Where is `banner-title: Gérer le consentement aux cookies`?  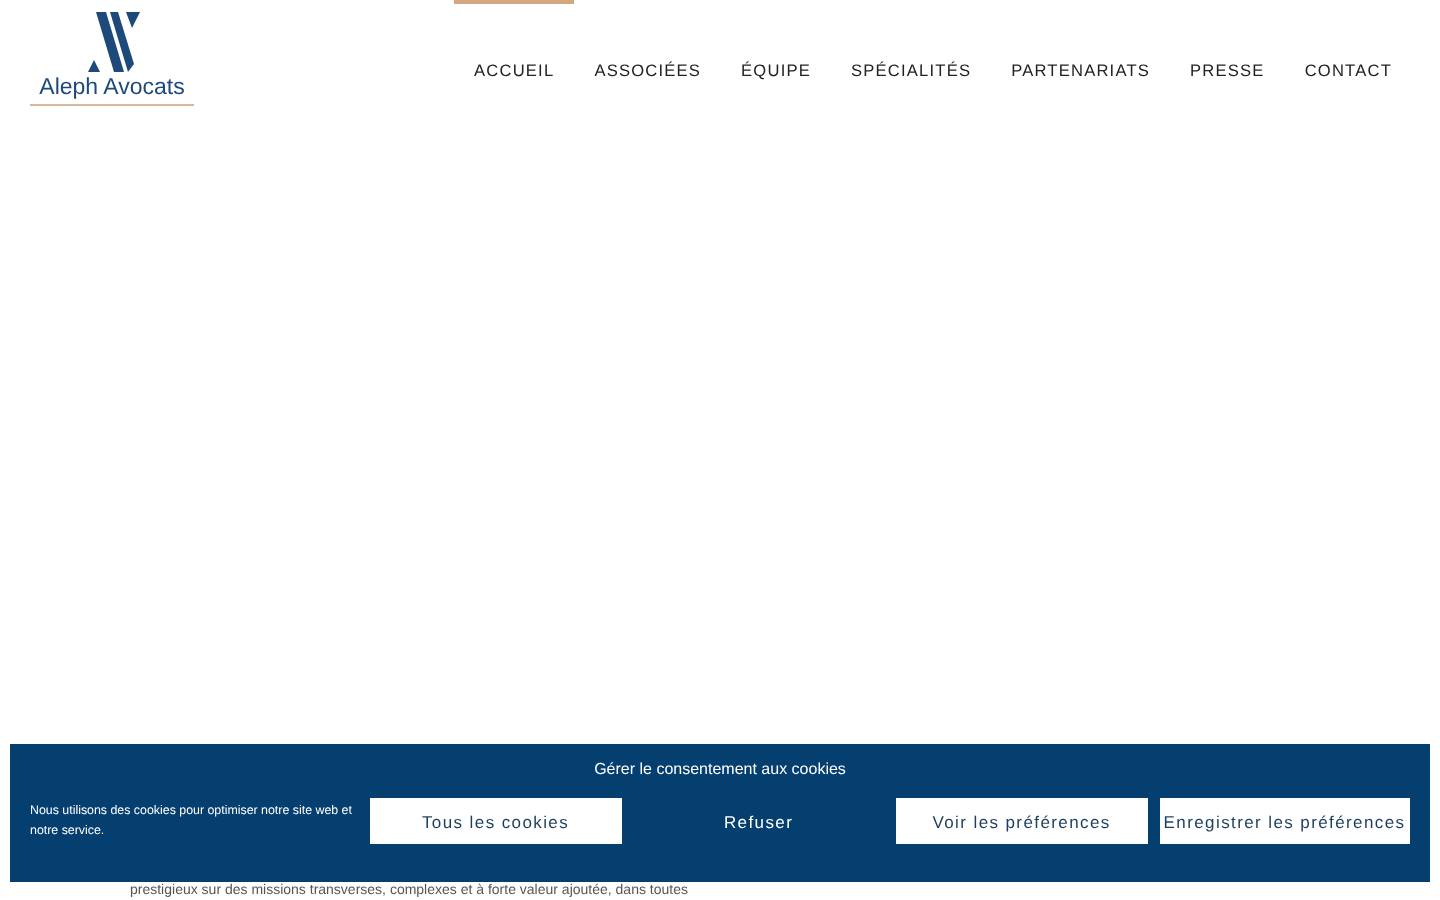 banner-title: Gérer le consentement aux cookies is located at coordinates (720, 769).